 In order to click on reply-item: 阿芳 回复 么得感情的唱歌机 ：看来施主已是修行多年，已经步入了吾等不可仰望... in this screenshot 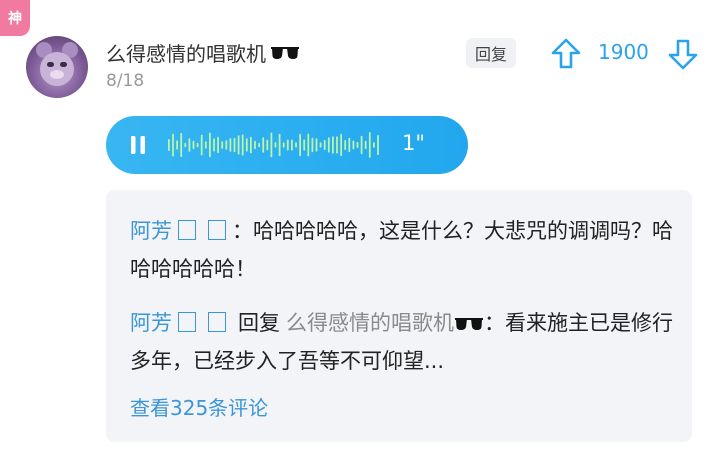, I will do `click(404, 342)`.